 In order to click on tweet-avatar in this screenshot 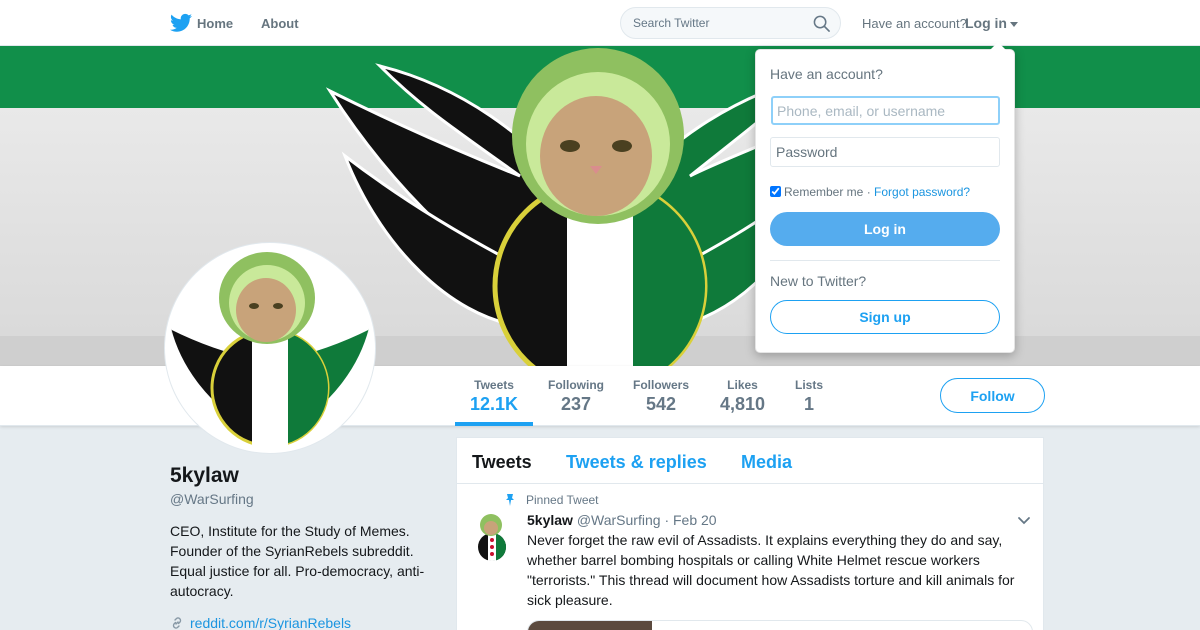, I will do `click(492, 537)`.